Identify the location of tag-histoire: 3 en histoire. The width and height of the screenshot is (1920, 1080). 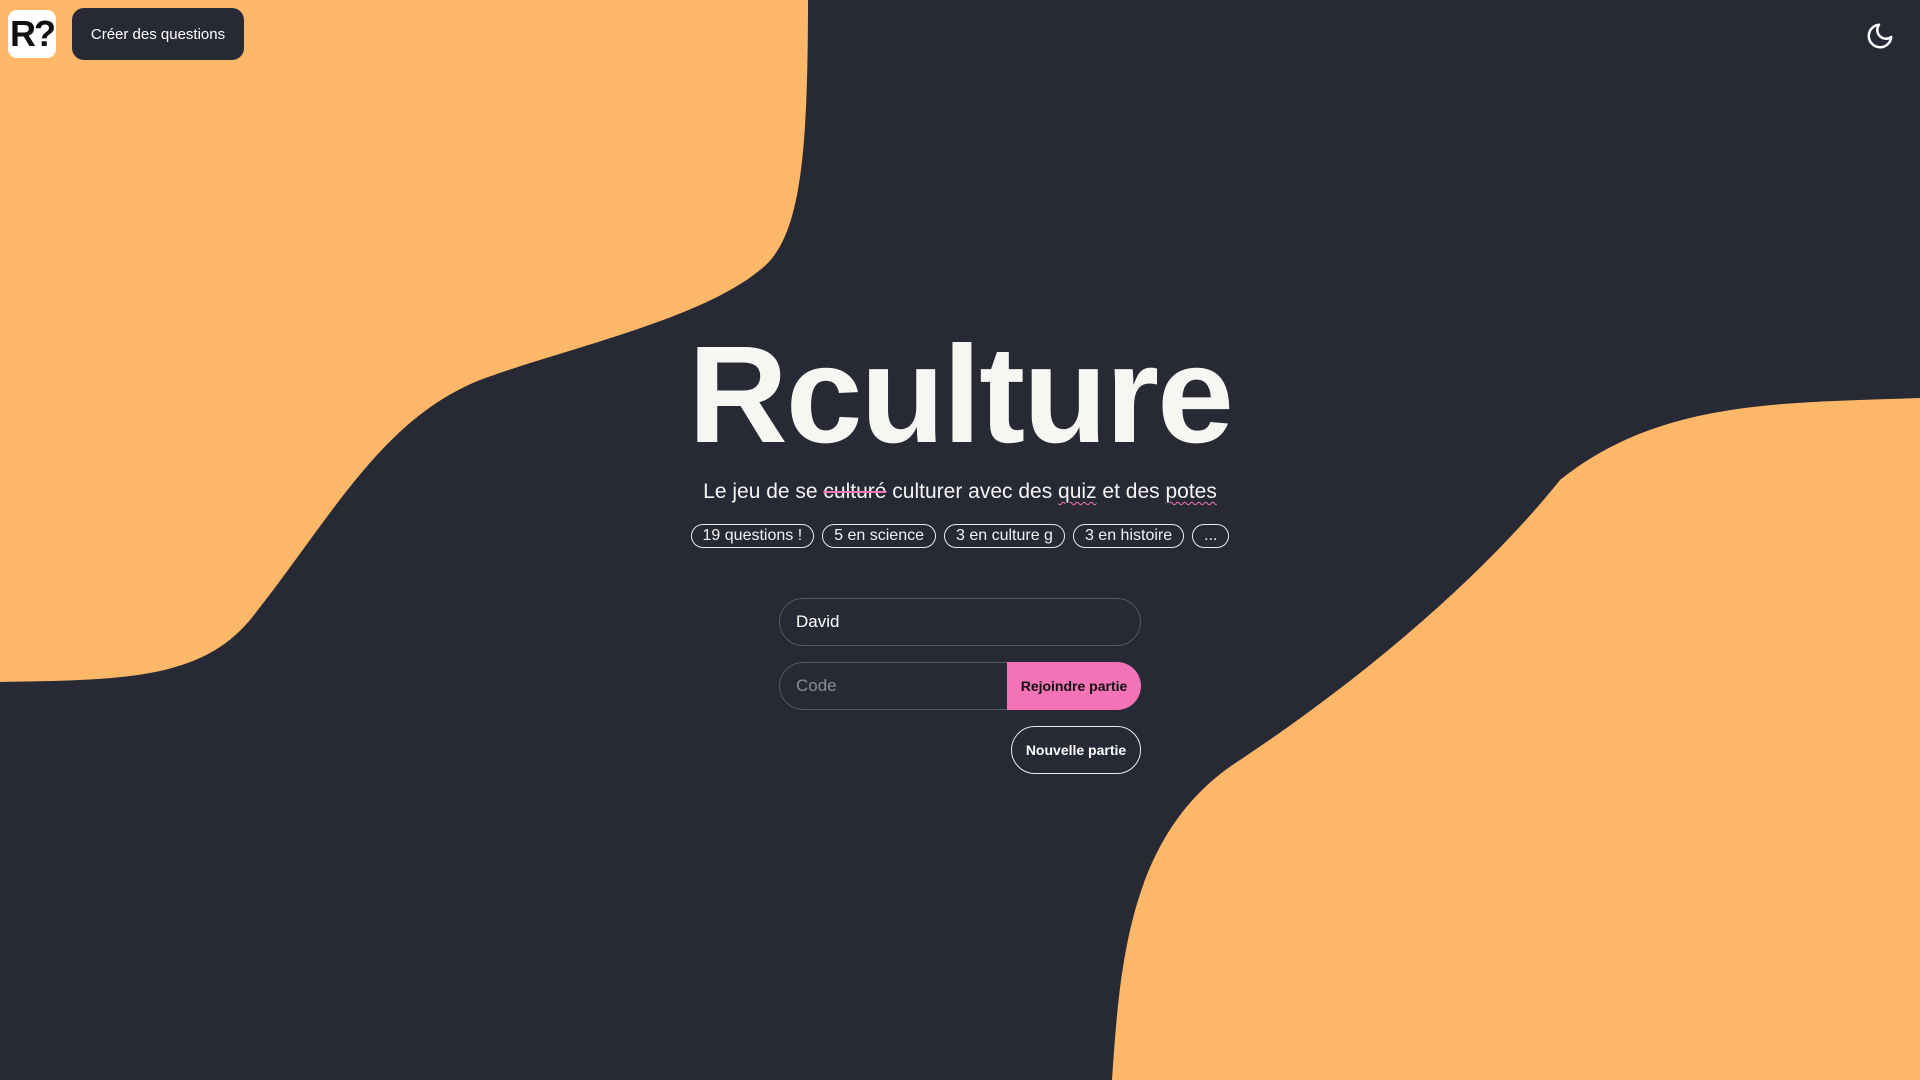
(1128, 536).